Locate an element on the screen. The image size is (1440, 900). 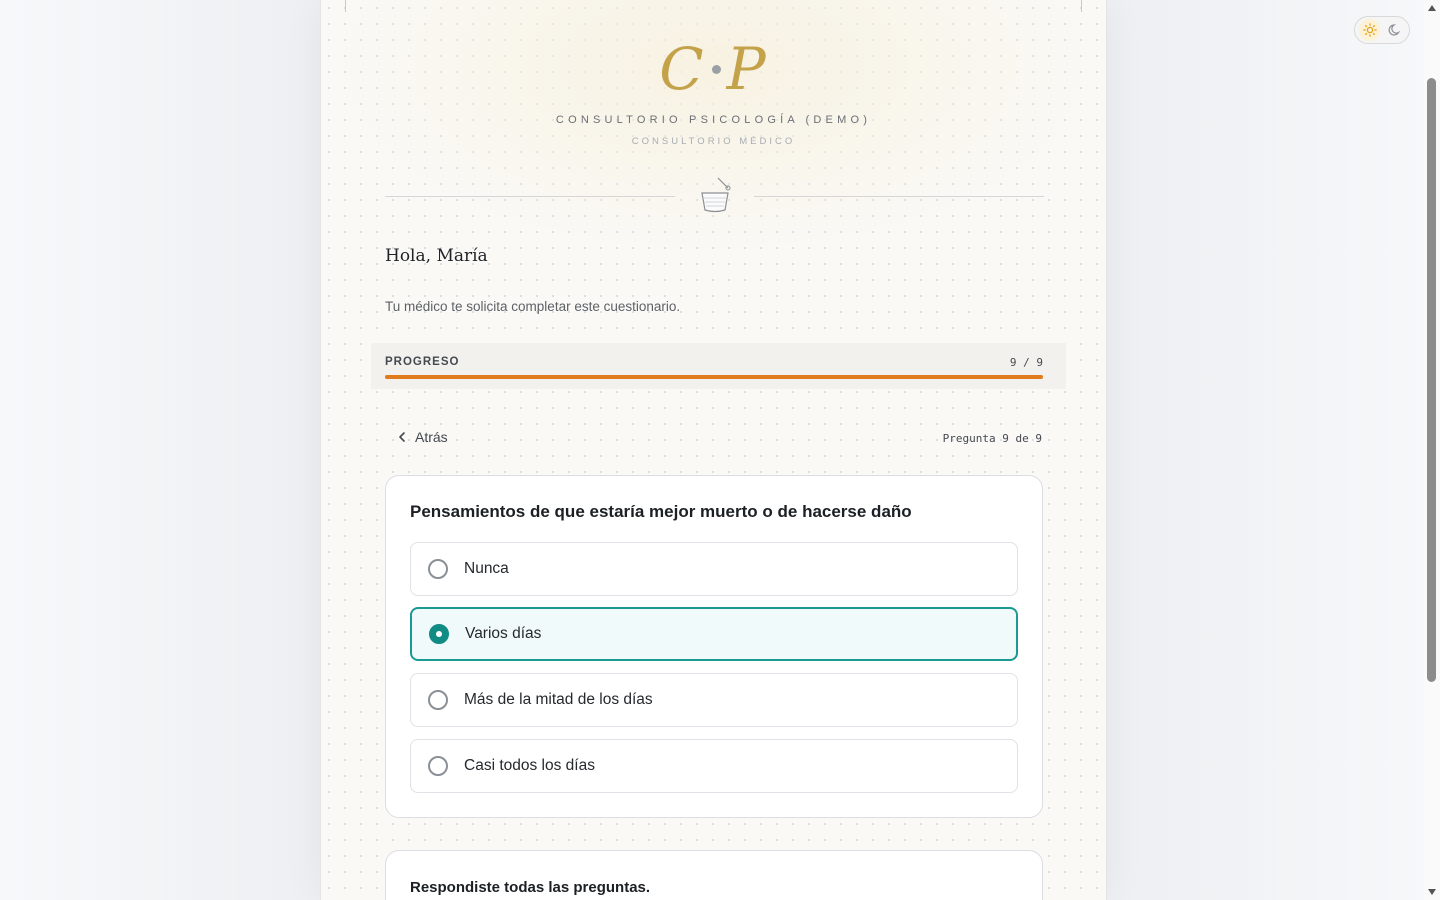
option-label: Varios días is located at coordinates (503, 633).